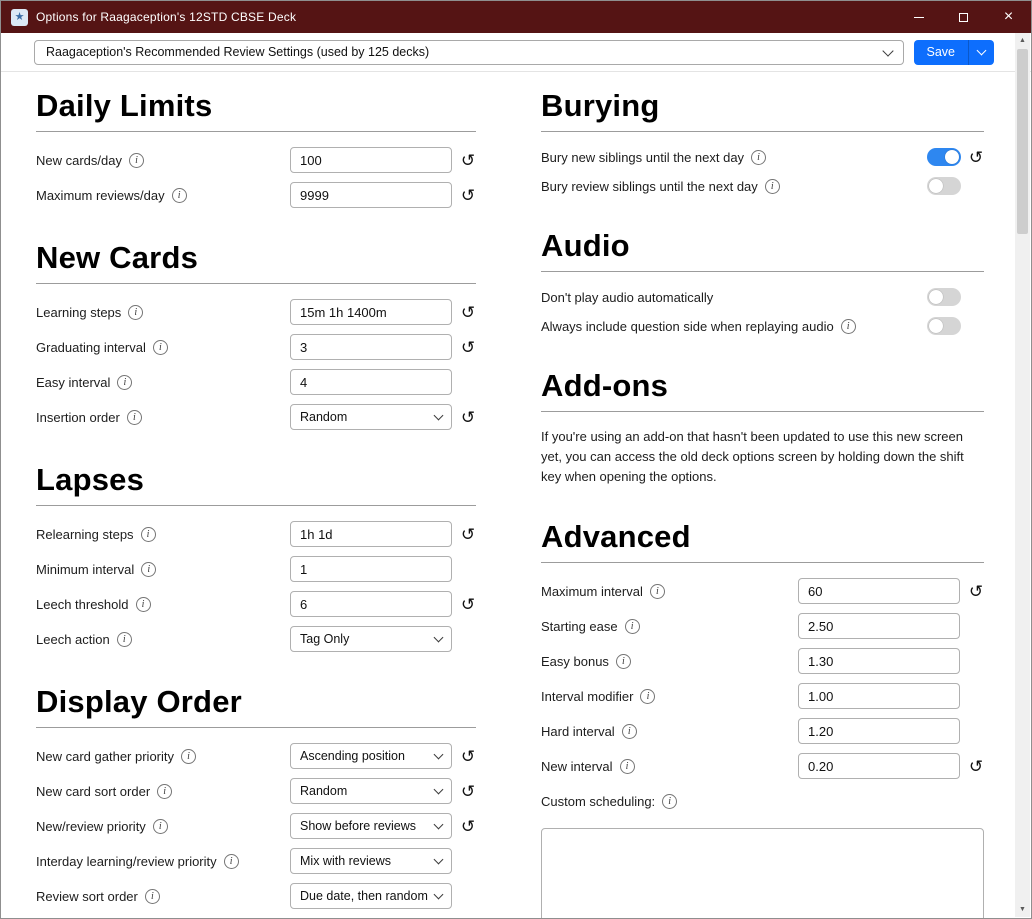 The height and width of the screenshot is (919, 1032). I want to click on hard-interval-input, so click(879, 731).